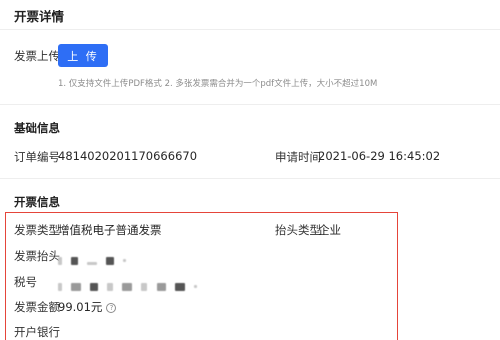 This screenshot has height=340, width=500. Describe the element at coordinates (37, 307) in the screenshot. I see `amount-label: 发票金额` at that location.